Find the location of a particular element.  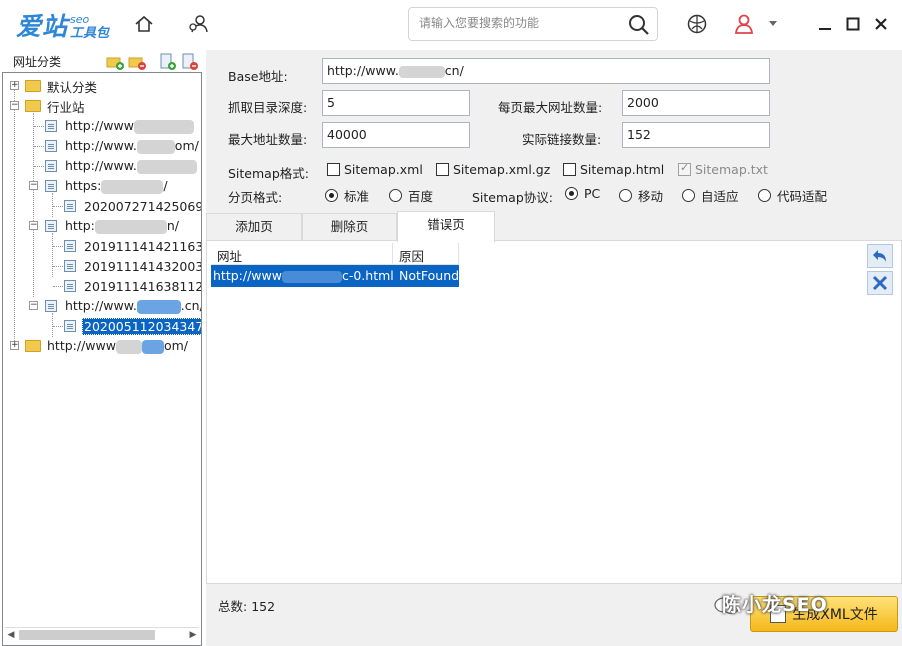

radio-protocol-pc: PC is located at coordinates (582, 193).